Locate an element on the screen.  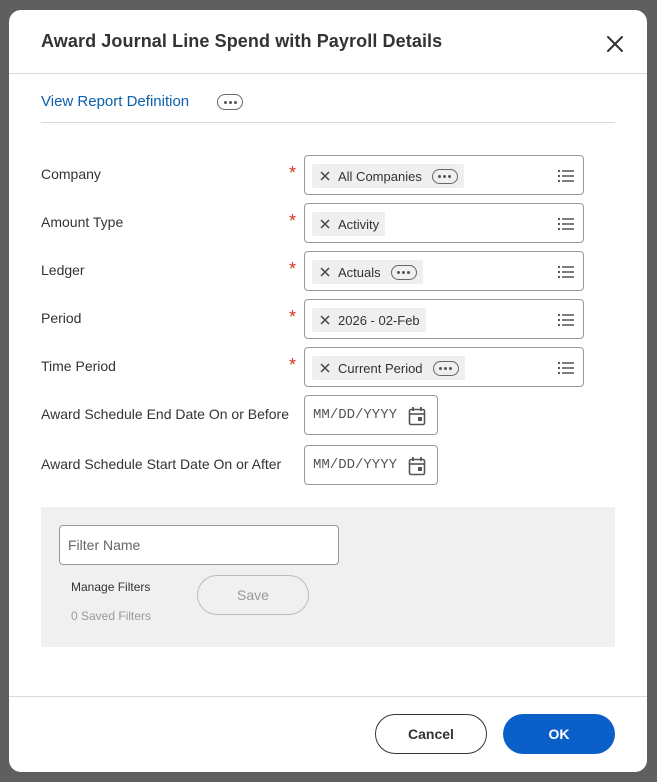
selected-value-pill: Current Period is located at coordinates (388, 368).